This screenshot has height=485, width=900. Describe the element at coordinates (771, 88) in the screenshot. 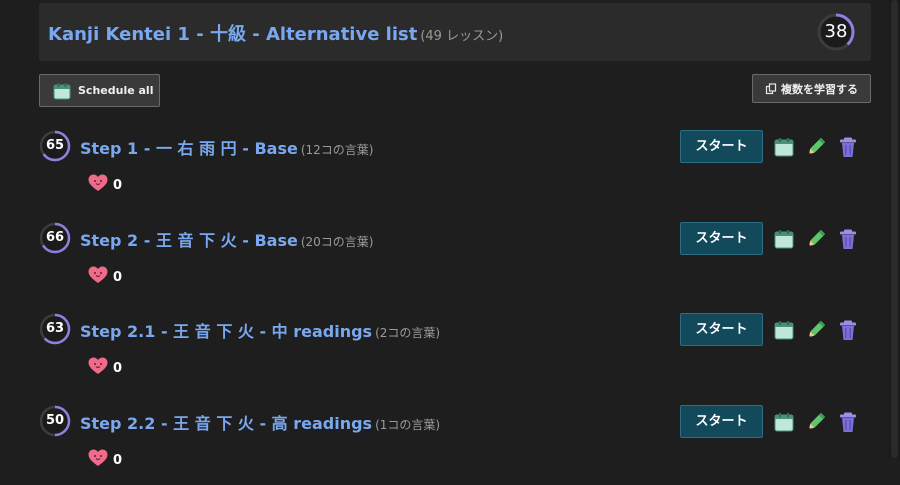

I see `copy-icon` at that location.